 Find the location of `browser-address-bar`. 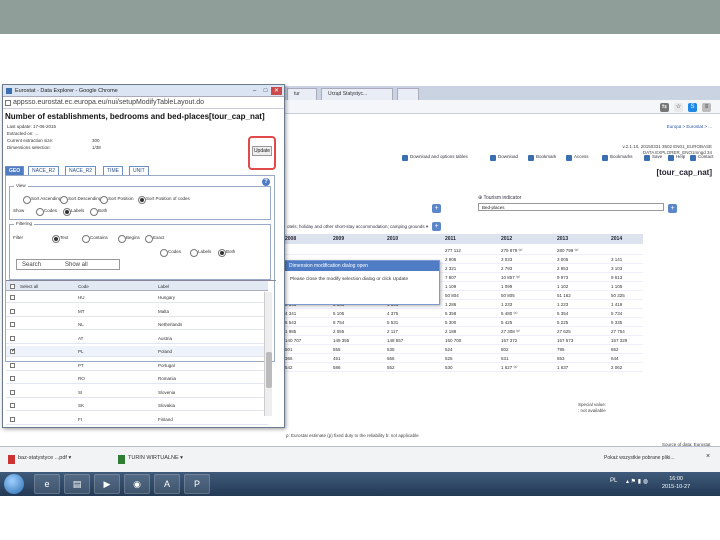

browser-address-bar is located at coordinates (502, 107).